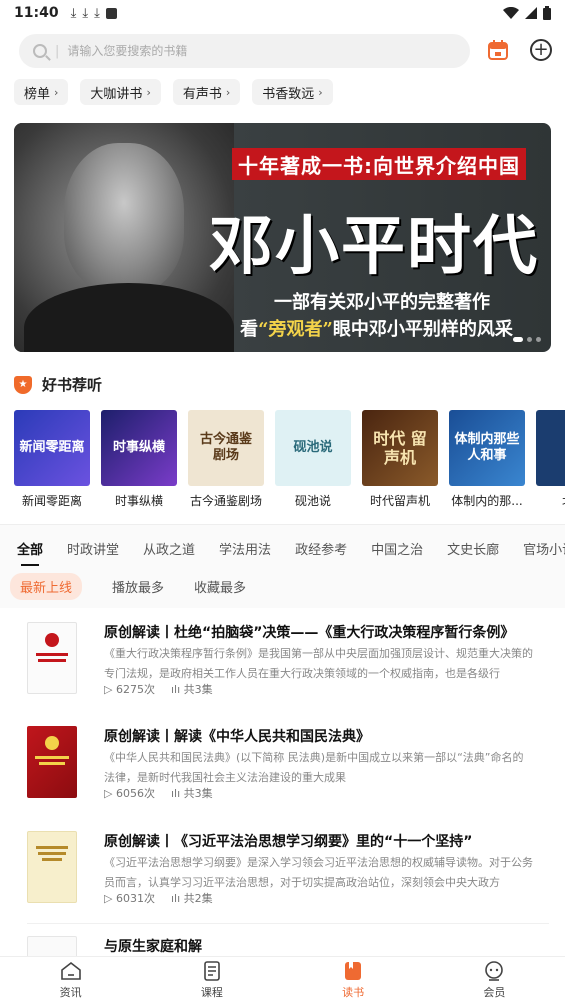  Describe the element at coordinates (158, 689) in the screenshot. I see `item-meta: ▷ 6275次 ılı 共3集` at that location.